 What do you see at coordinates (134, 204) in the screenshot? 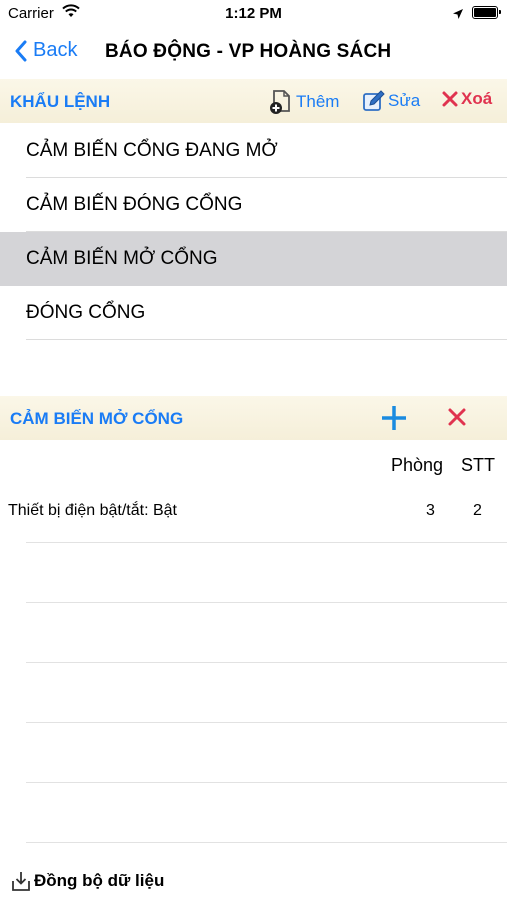
I see `command-label: CẢM BIẾN ĐÓNG CỔNG` at bounding box center [134, 204].